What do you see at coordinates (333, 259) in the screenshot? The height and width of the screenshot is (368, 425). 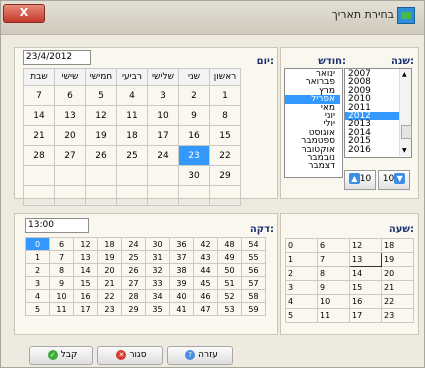 I see `hour-cell: 7` at bounding box center [333, 259].